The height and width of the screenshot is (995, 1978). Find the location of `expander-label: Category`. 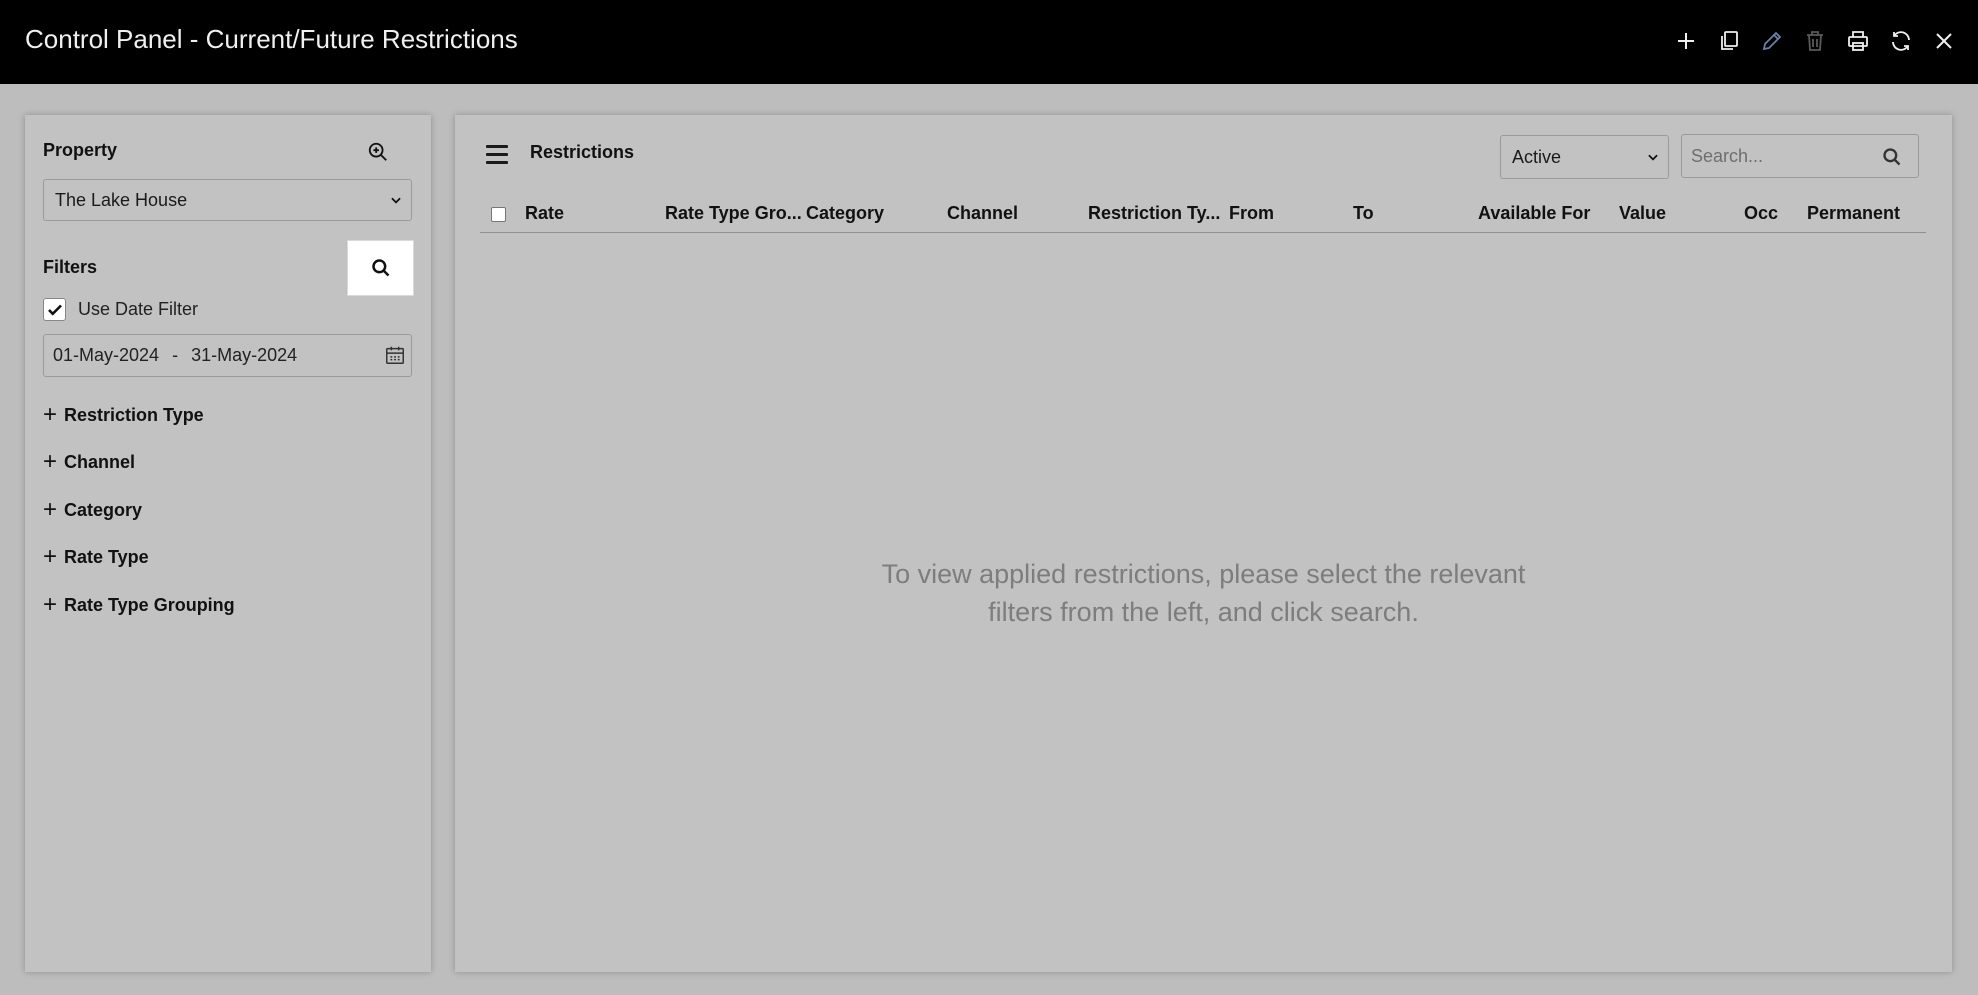

expander-label: Category is located at coordinates (103, 509).